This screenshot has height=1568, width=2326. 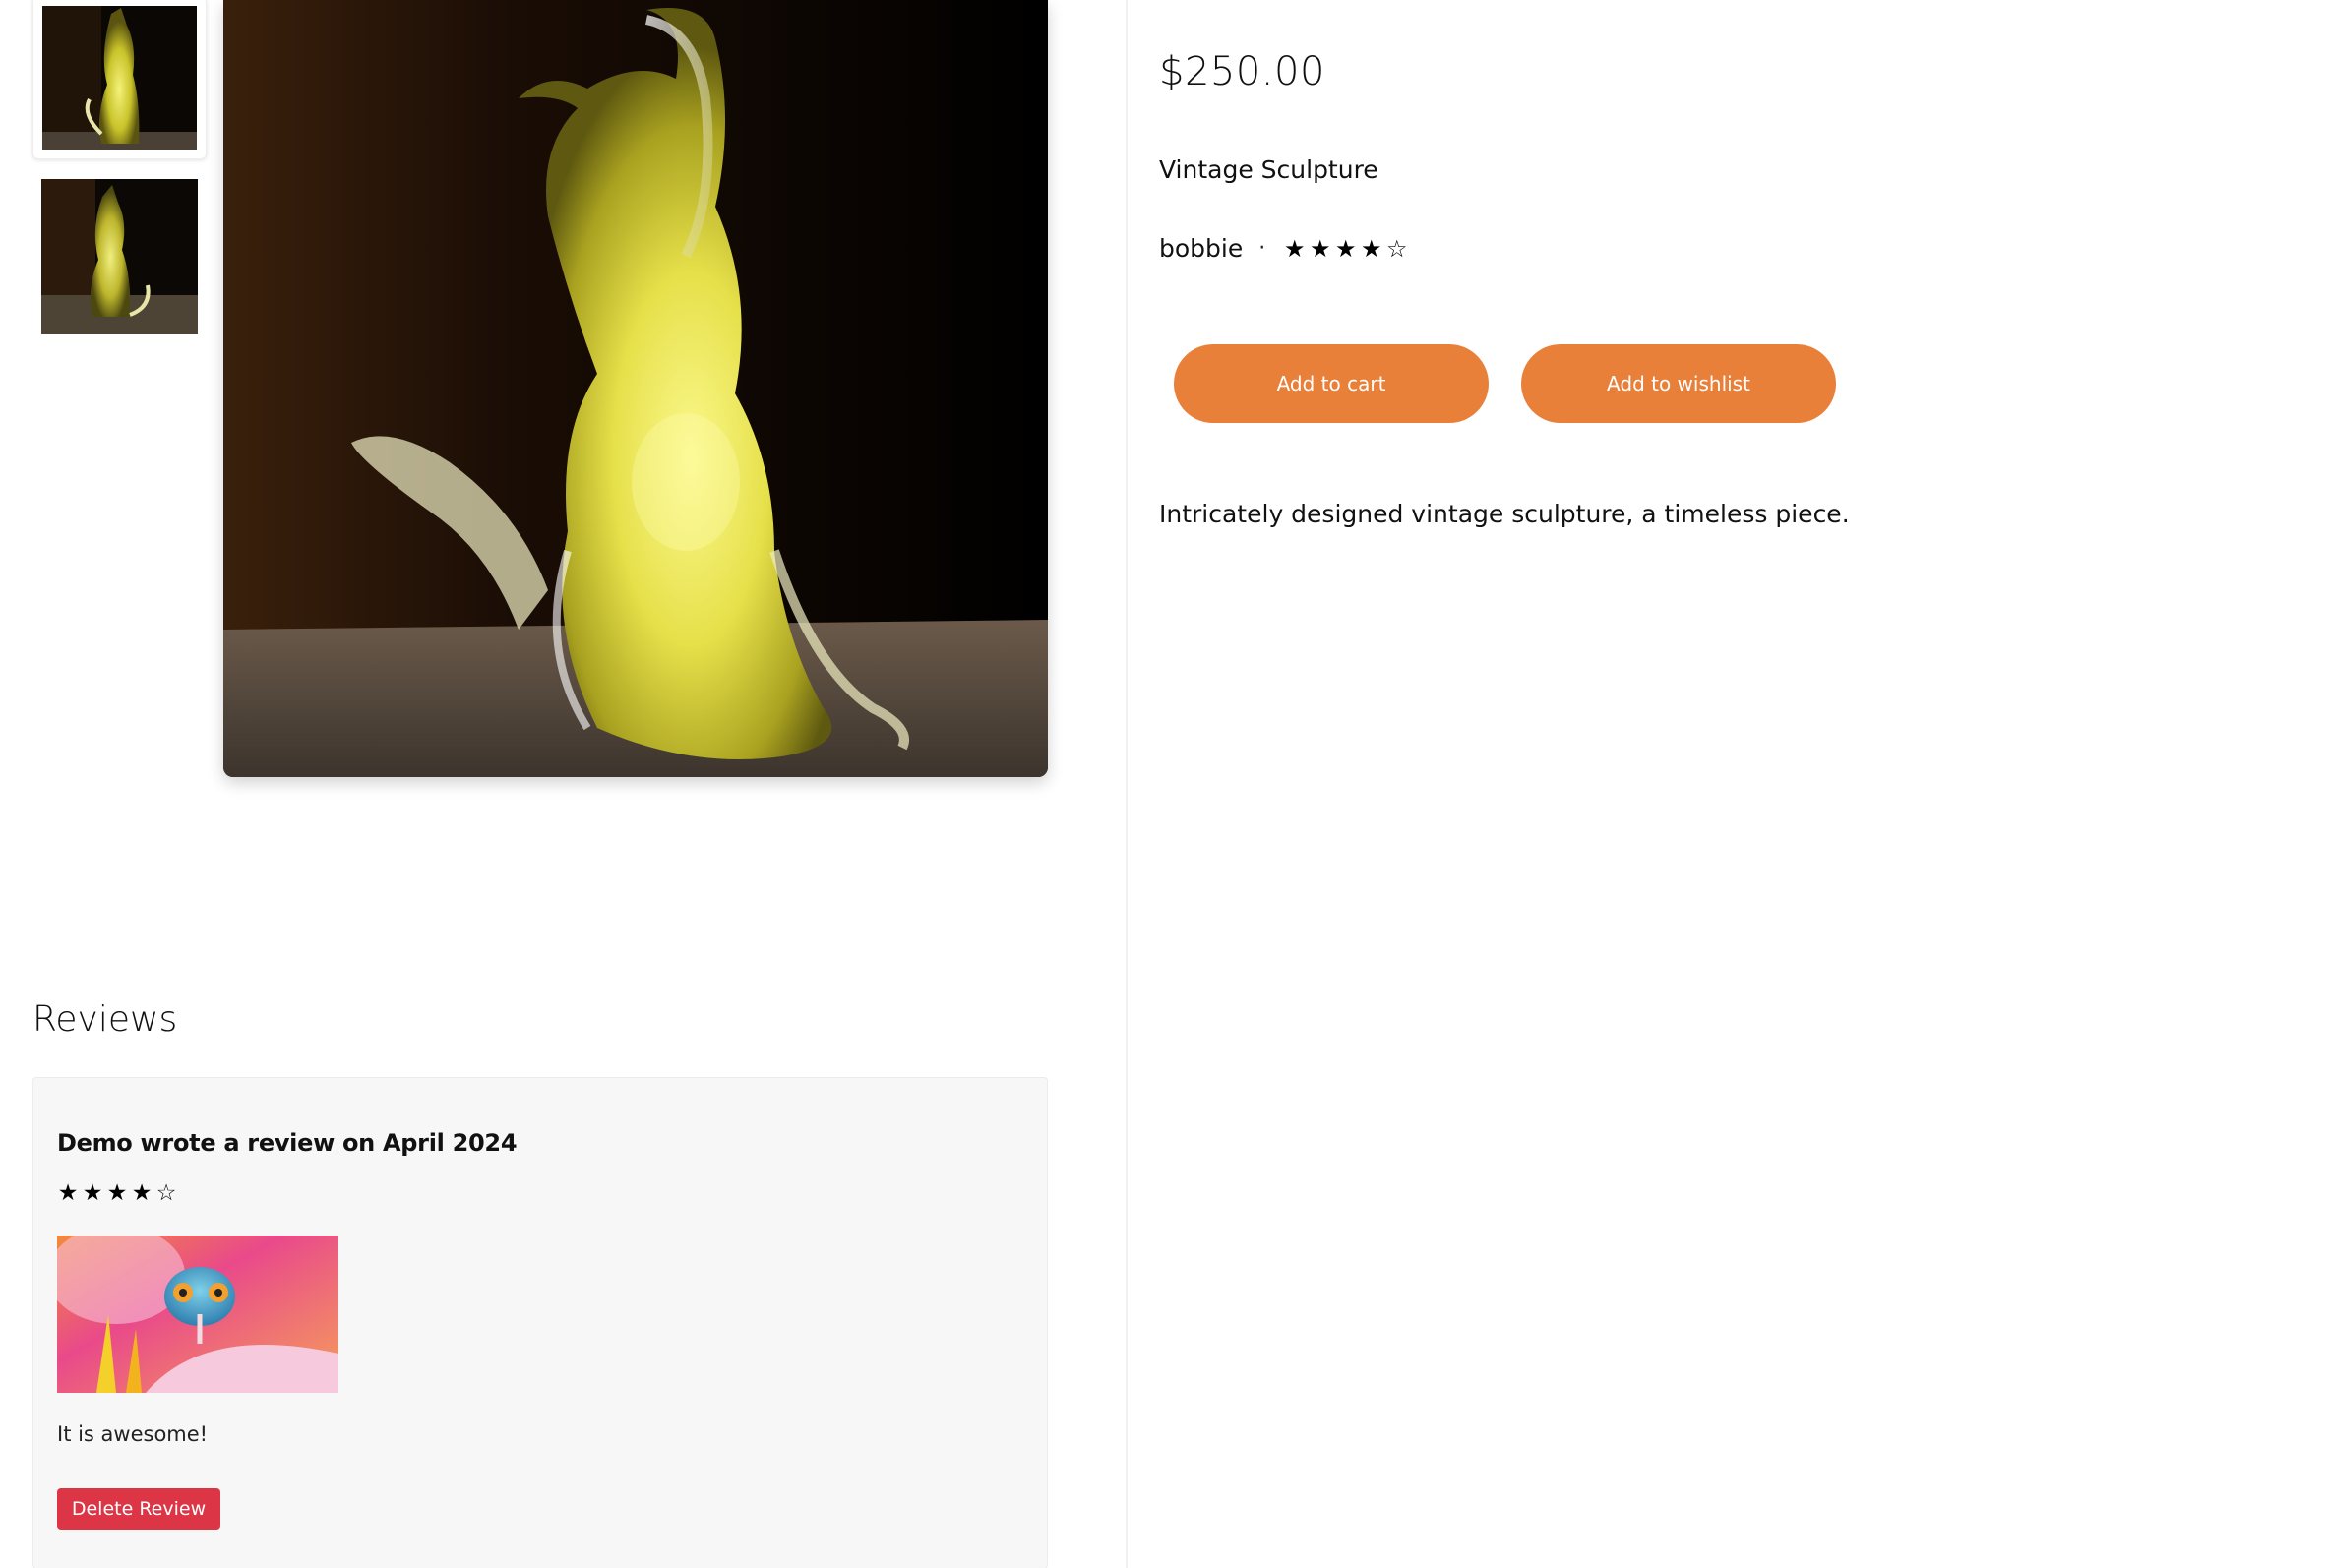 I want to click on reviews-heading: Reviews, so click(x=105, y=1019).